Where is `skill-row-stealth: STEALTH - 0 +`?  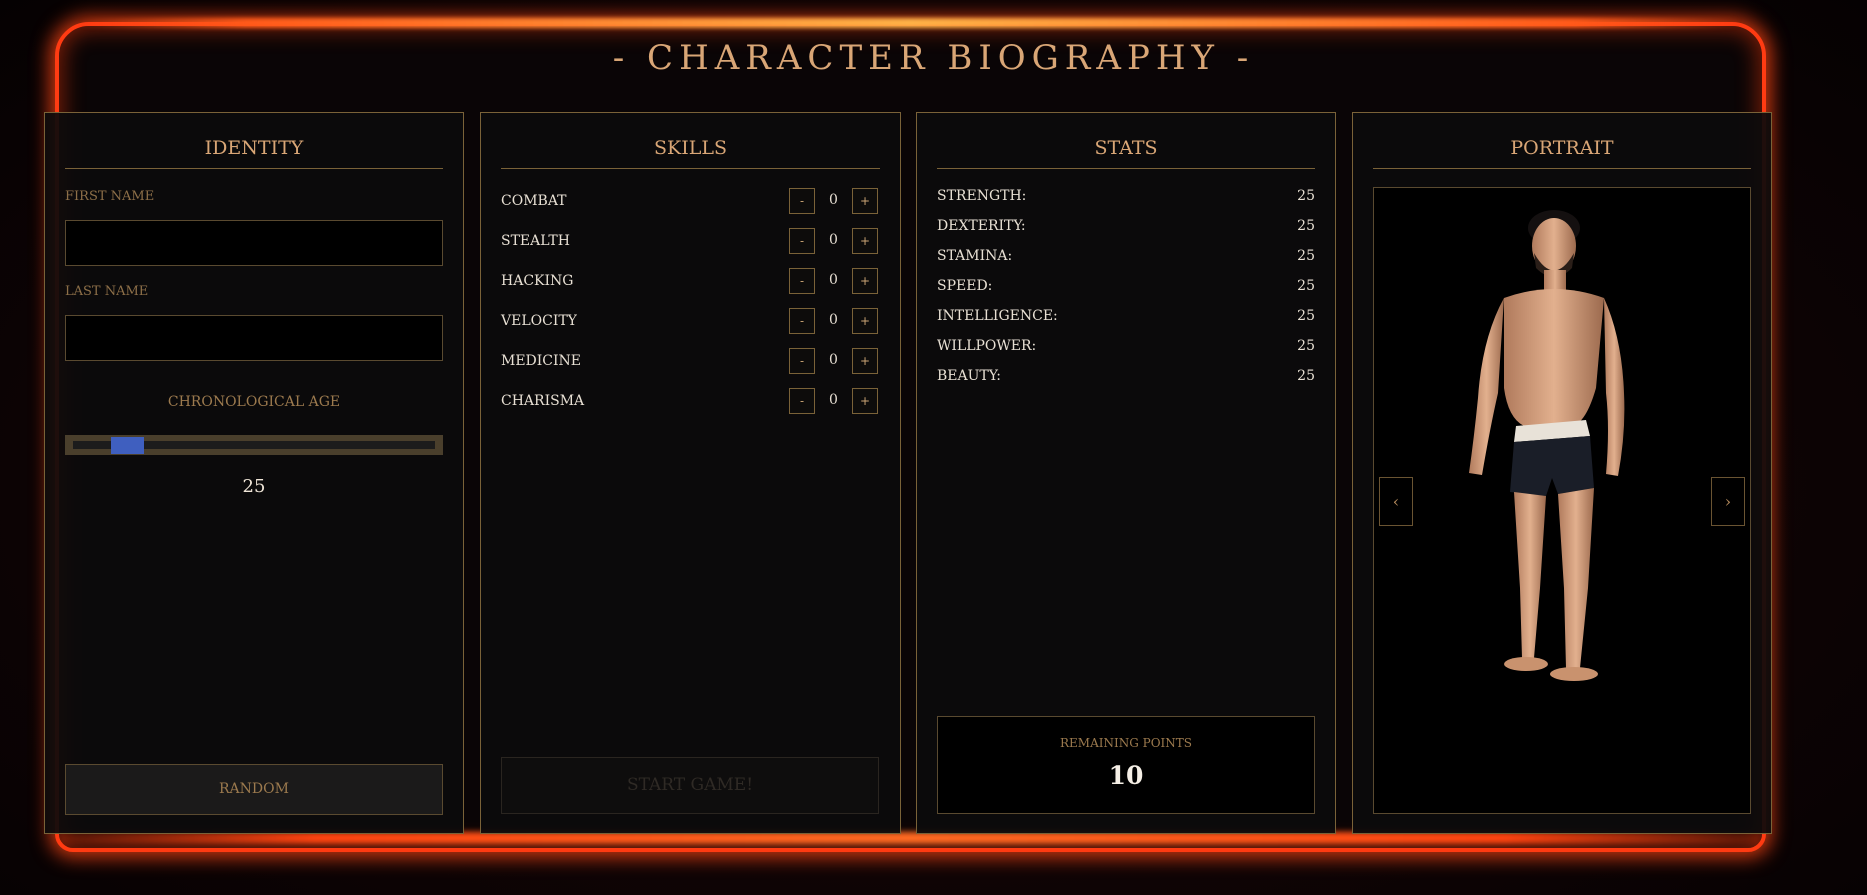 skill-row-stealth: STEALTH - 0 + is located at coordinates (690, 242).